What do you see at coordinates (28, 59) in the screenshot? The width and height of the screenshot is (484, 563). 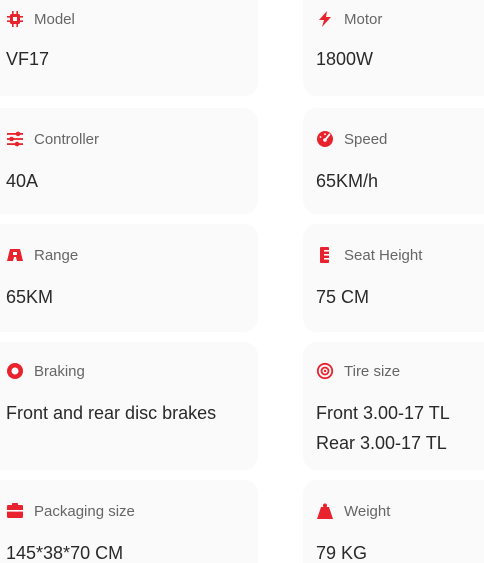 I see `spec-value-model: VF17` at bounding box center [28, 59].